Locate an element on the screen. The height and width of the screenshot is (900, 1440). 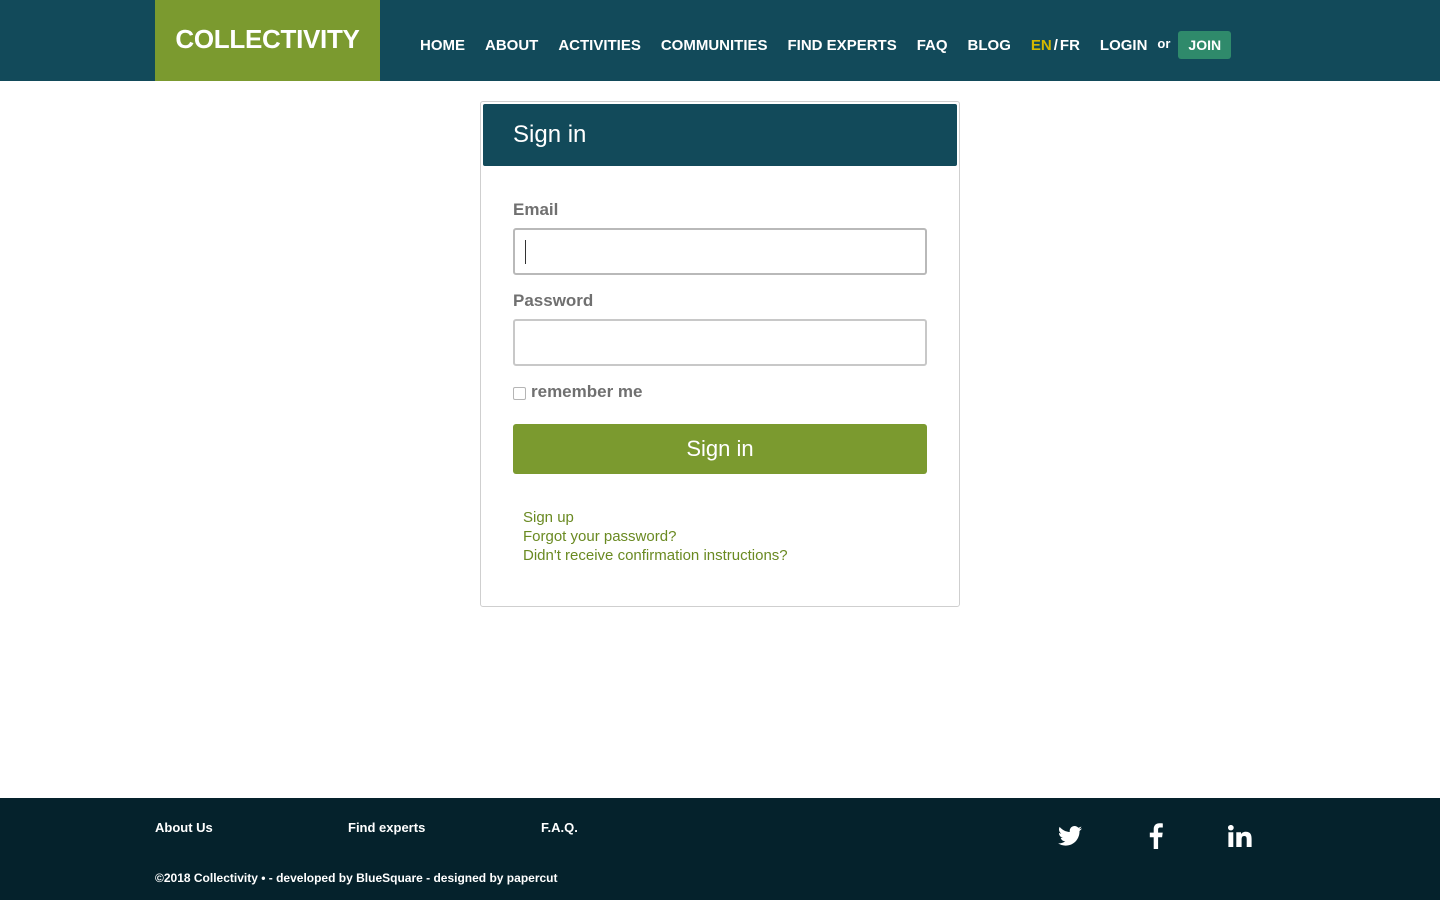
lang-en-link: EN is located at coordinates (1041, 45).